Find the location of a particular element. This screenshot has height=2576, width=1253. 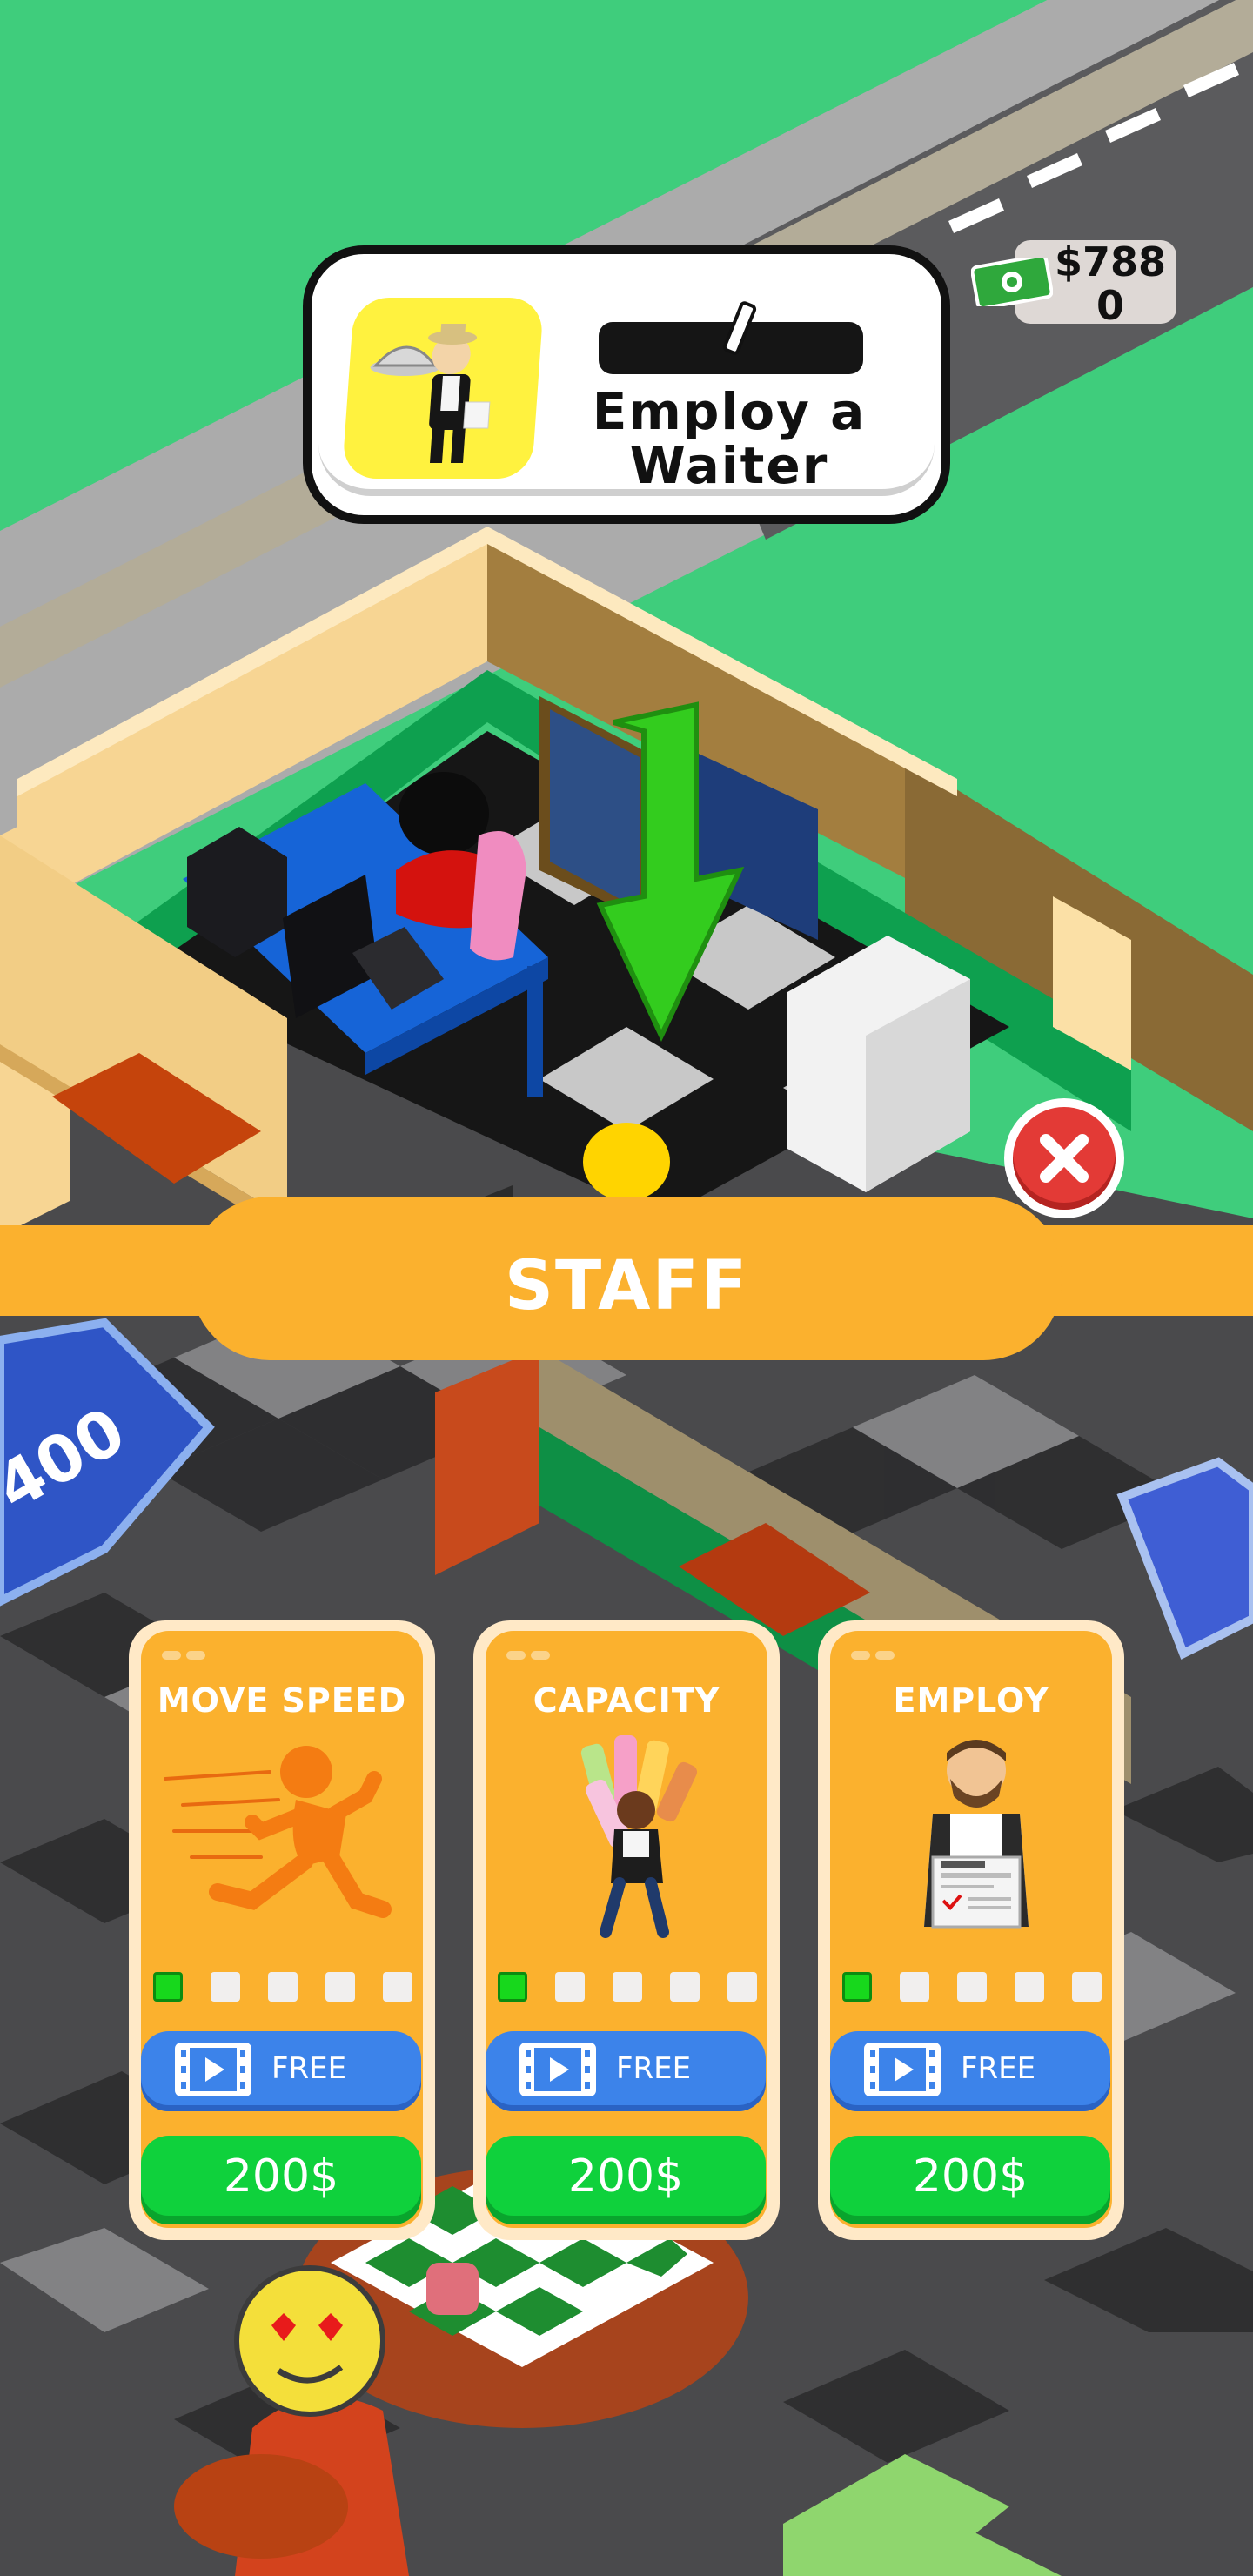

napkin-holder is located at coordinates (453, 2289).